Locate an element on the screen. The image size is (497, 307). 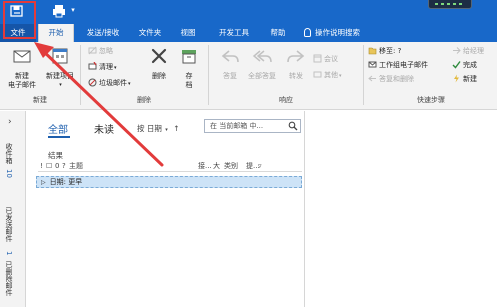
quickstep-reply-delete: 答复和删除 is located at coordinates (391, 79).